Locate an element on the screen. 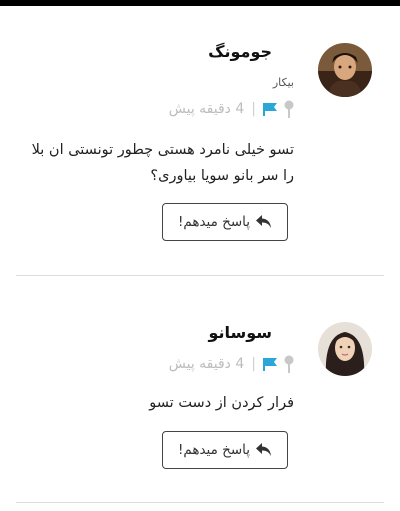 The height and width of the screenshot is (511, 400). comment-text: فرار کردن از دست تسو is located at coordinates (221, 403).